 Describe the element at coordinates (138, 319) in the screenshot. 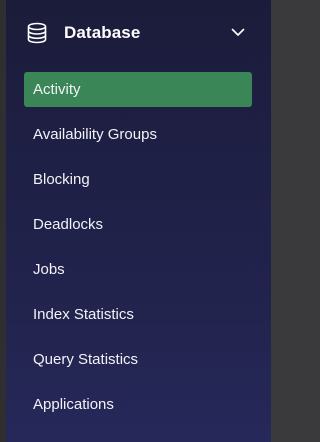

I see `sidebar-item-index-statistics: Index Statistics` at that location.